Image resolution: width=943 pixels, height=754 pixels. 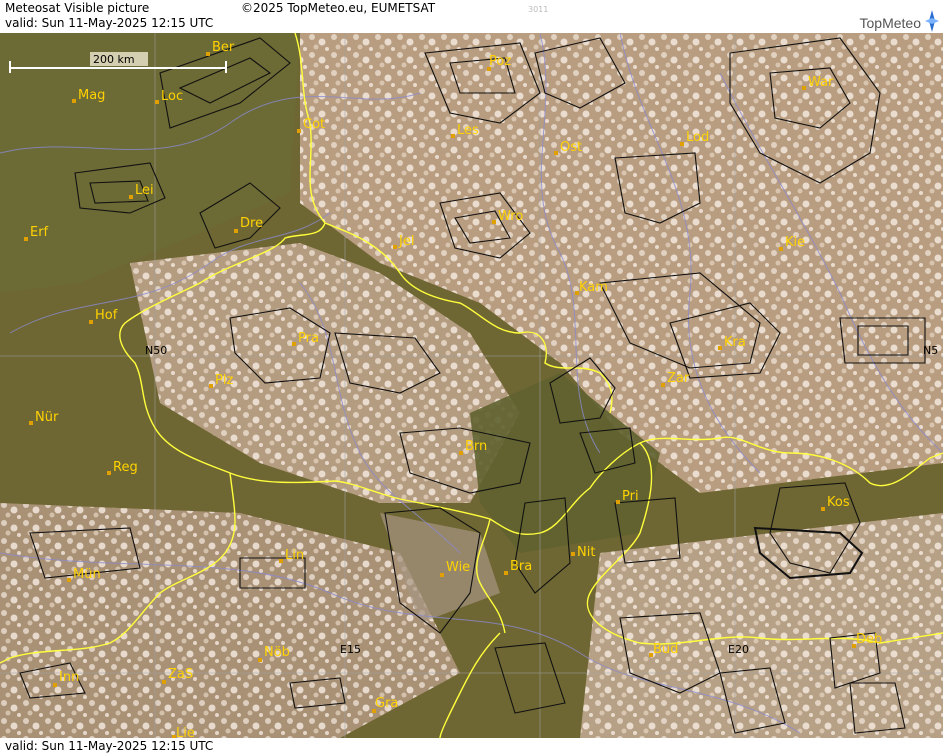 What do you see at coordinates (510, 216) in the screenshot?
I see `city-label-wro: Wro` at bounding box center [510, 216].